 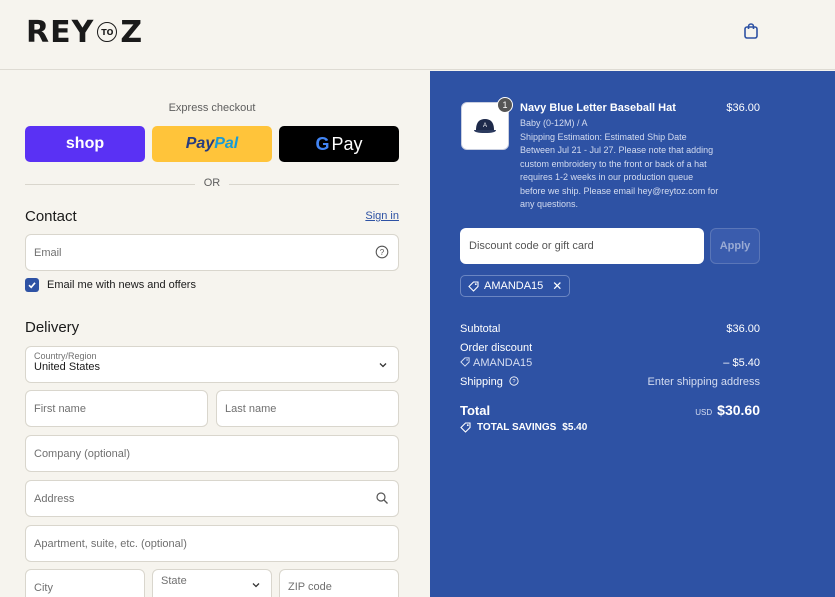 I want to click on shop-pay-button: shop, so click(x=85, y=144).